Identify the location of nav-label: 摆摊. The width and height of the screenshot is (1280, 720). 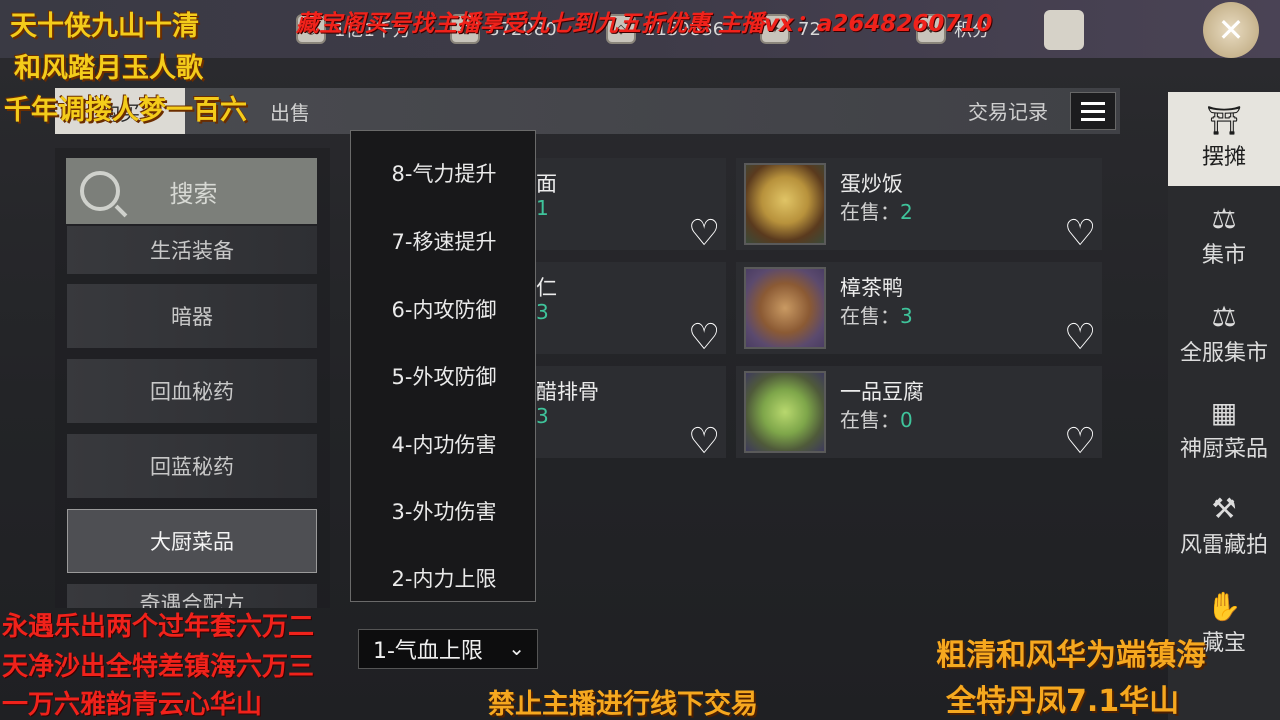
(1223, 157).